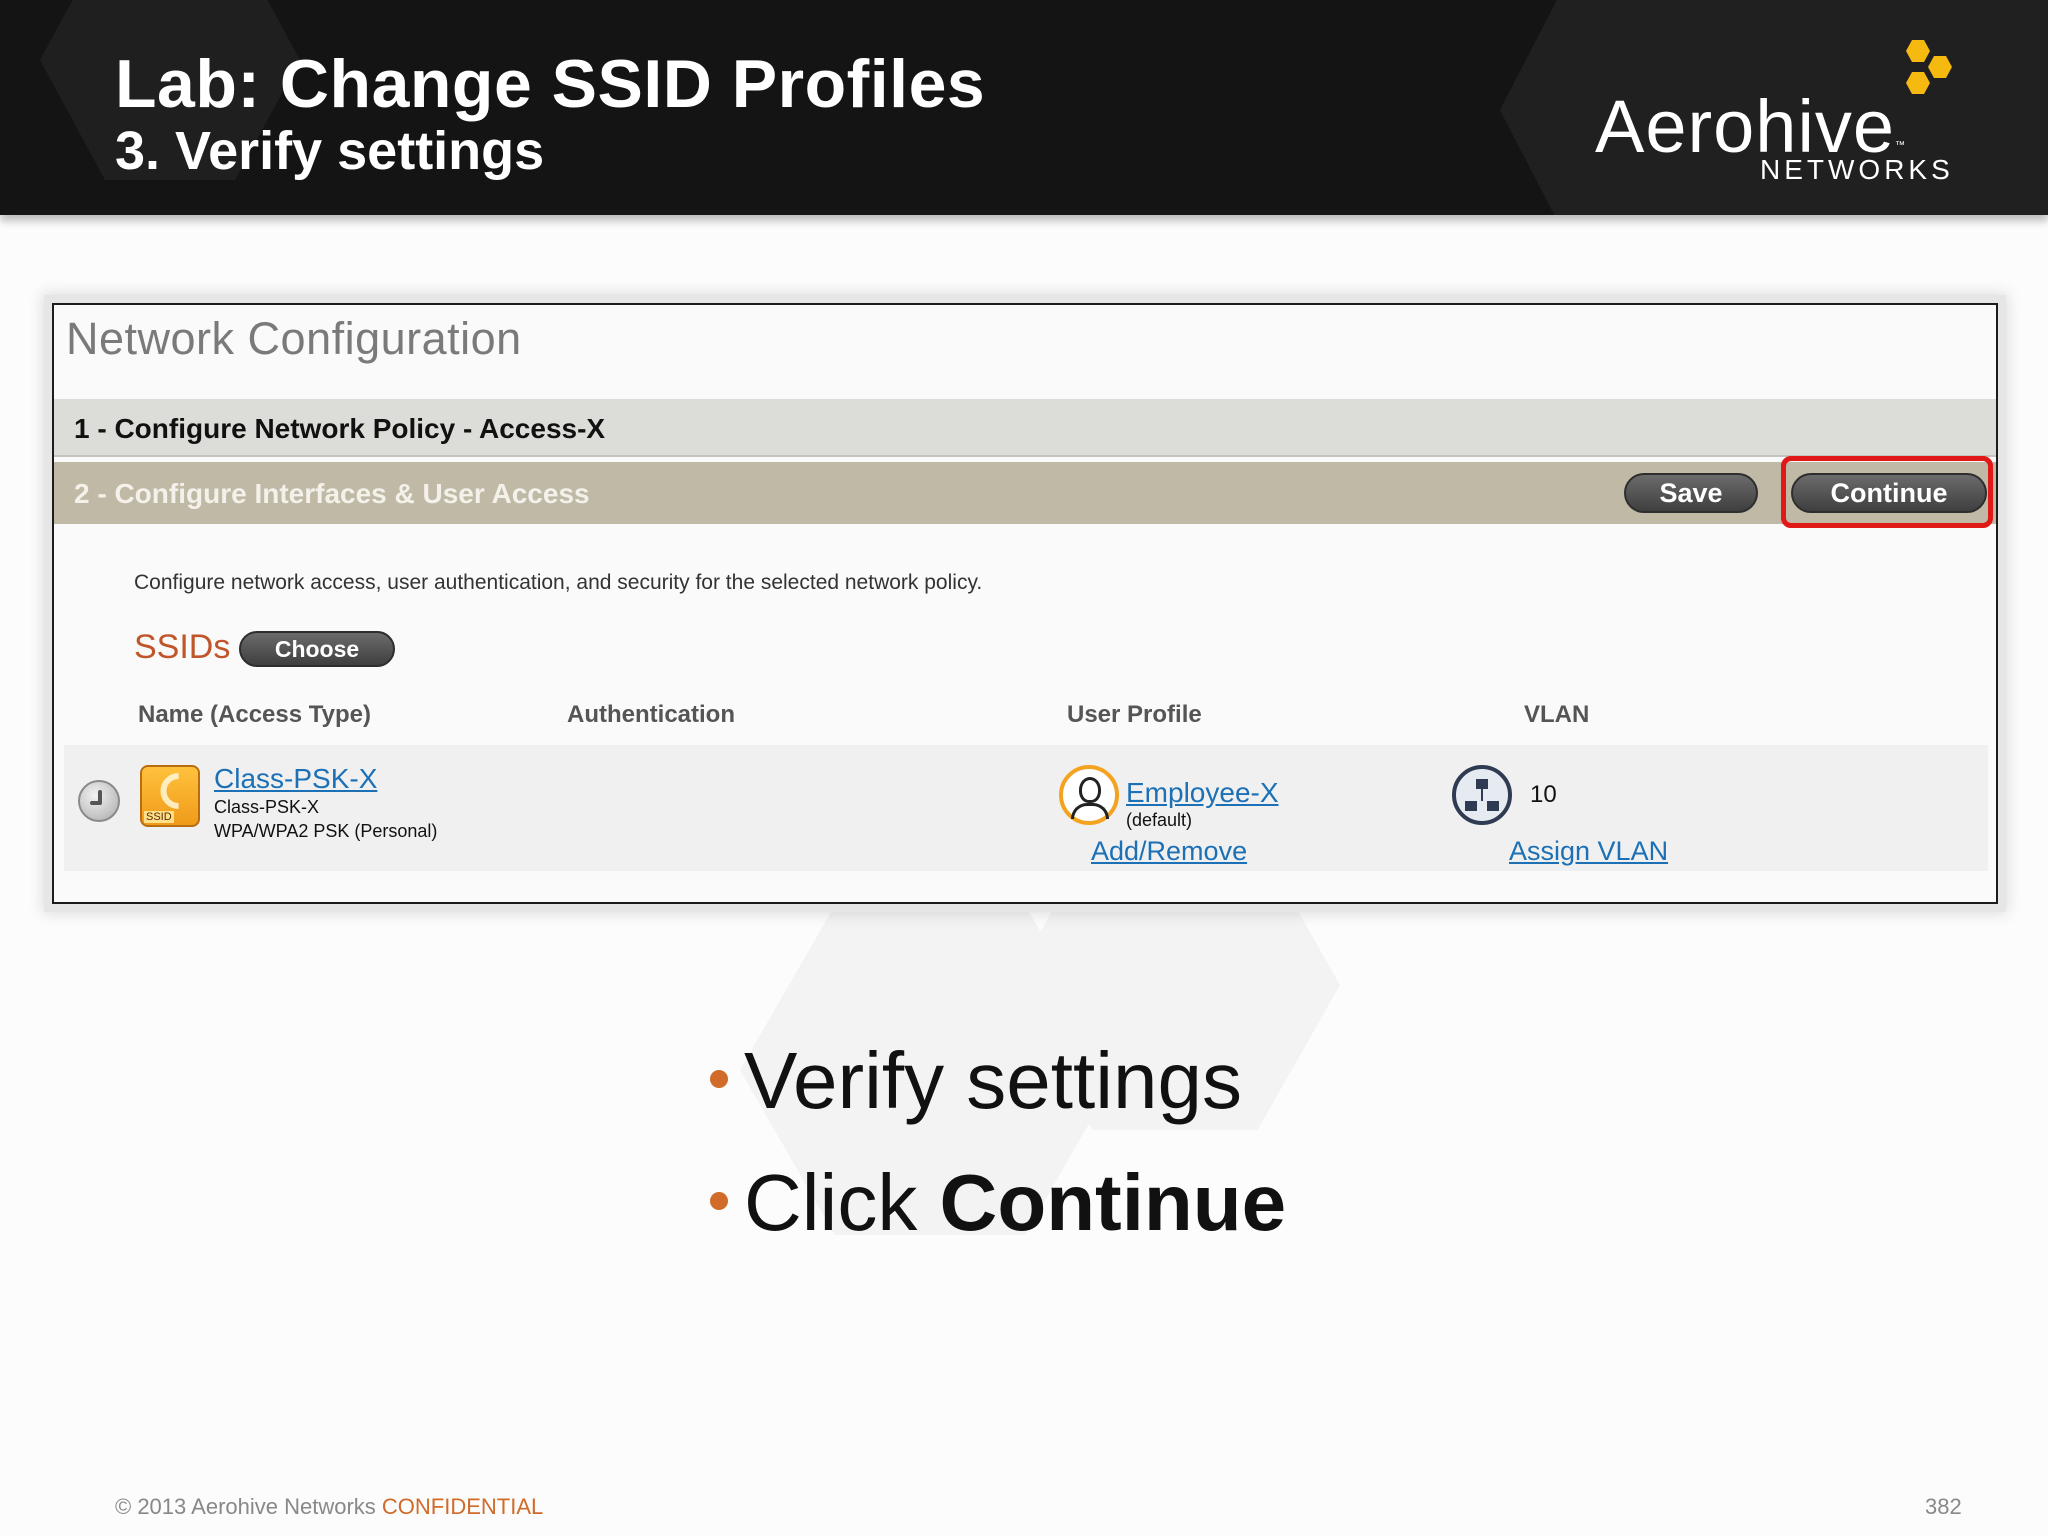 Image resolution: width=2048 pixels, height=1536 pixels. Describe the element at coordinates (1025, 428) in the screenshot. I see `step1-bar: 1 - Configure Network Policy - Access-X` at that location.